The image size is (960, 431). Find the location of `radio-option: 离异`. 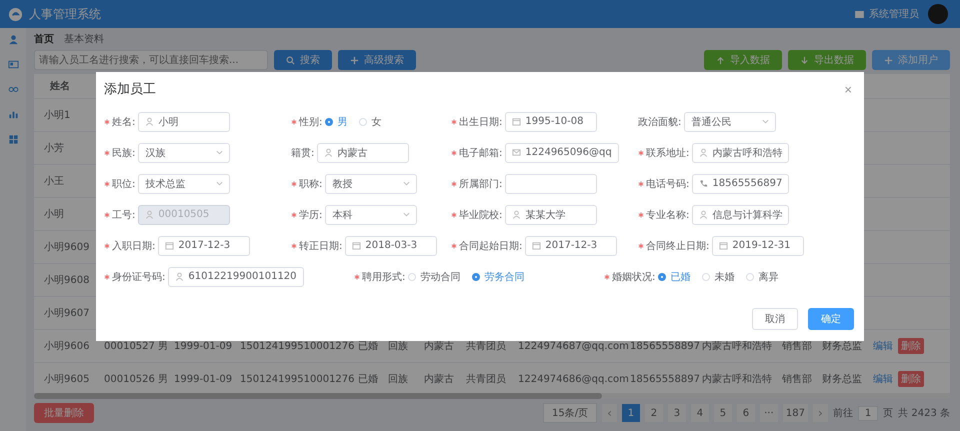

radio-option: 离异 is located at coordinates (762, 277).